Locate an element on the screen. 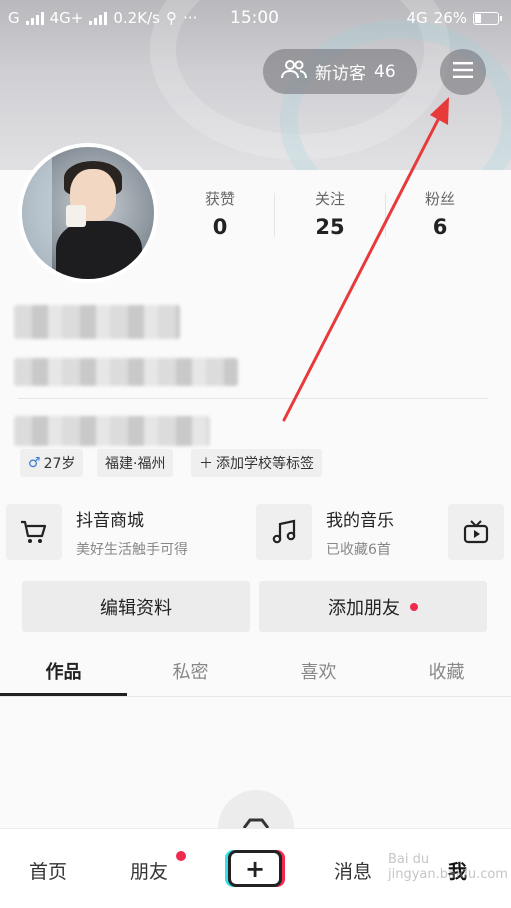 The height and width of the screenshot is (908, 511). cart-icon is located at coordinates (34, 532).